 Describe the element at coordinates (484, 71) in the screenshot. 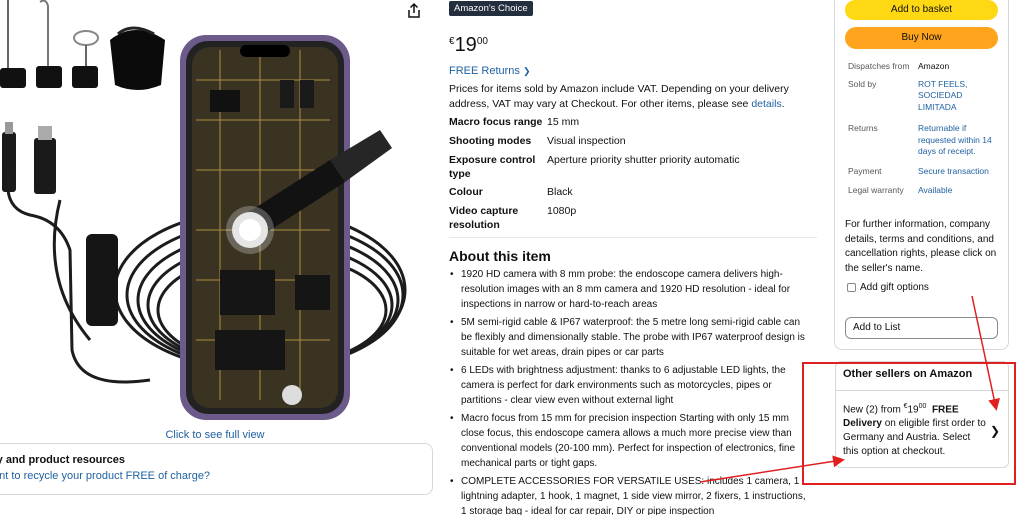

I see `free-returns-label: FREE Returns` at that location.